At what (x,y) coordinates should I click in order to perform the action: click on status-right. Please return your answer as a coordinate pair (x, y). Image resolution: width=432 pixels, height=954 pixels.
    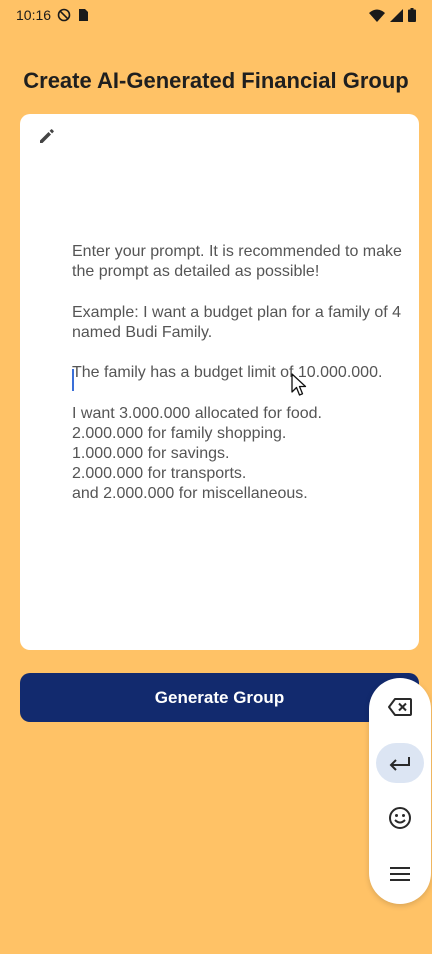
    Looking at the image, I should click on (392, 15).